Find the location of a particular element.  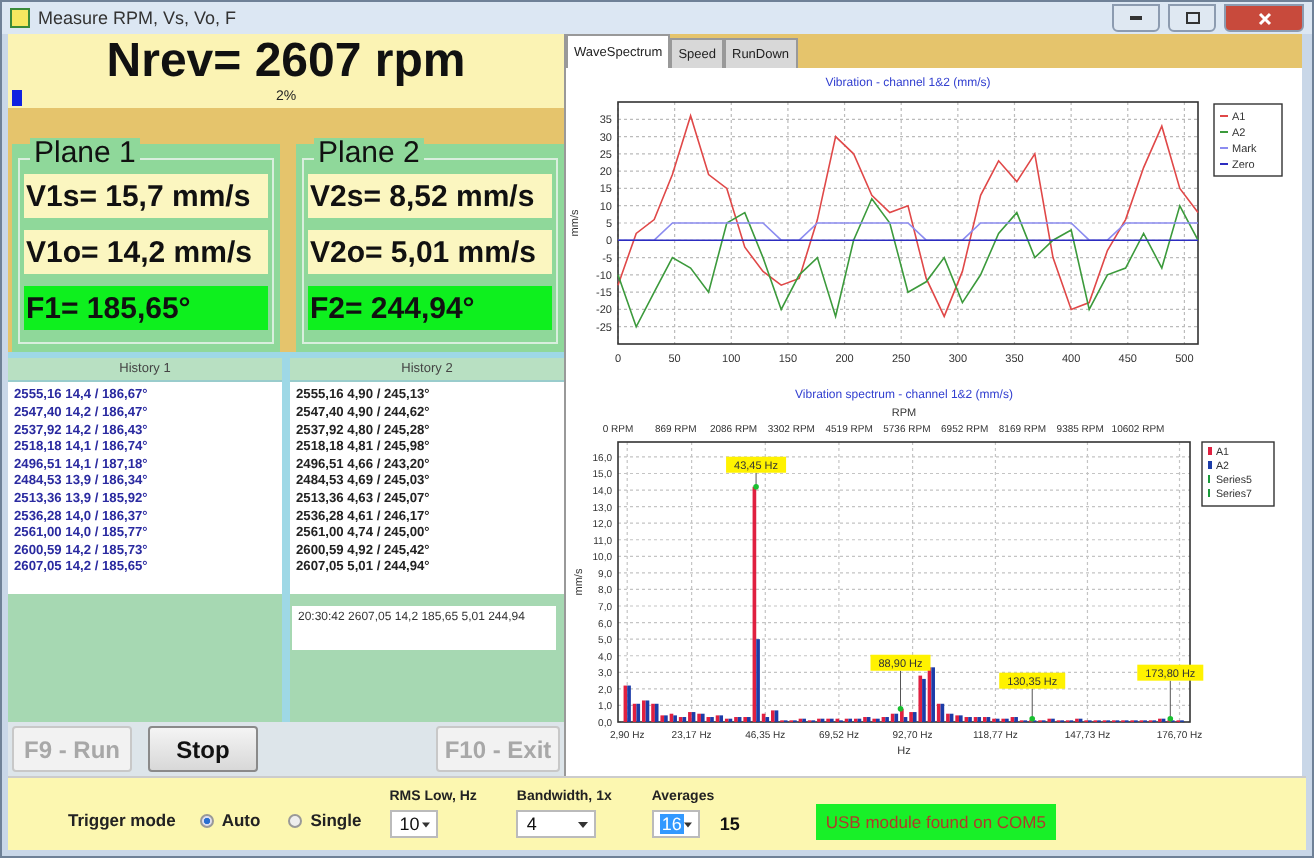

radio-option: Single is located at coordinates (325, 820).